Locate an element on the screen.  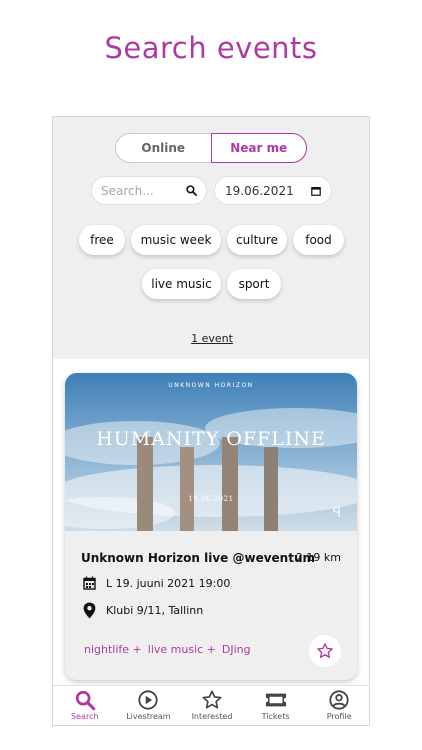
interested-star-button is located at coordinates (325, 651).